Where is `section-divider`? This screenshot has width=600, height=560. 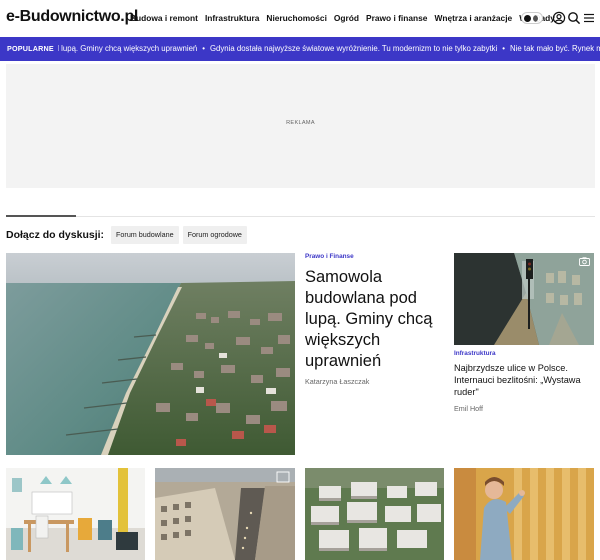 section-divider is located at coordinates (300, 216).